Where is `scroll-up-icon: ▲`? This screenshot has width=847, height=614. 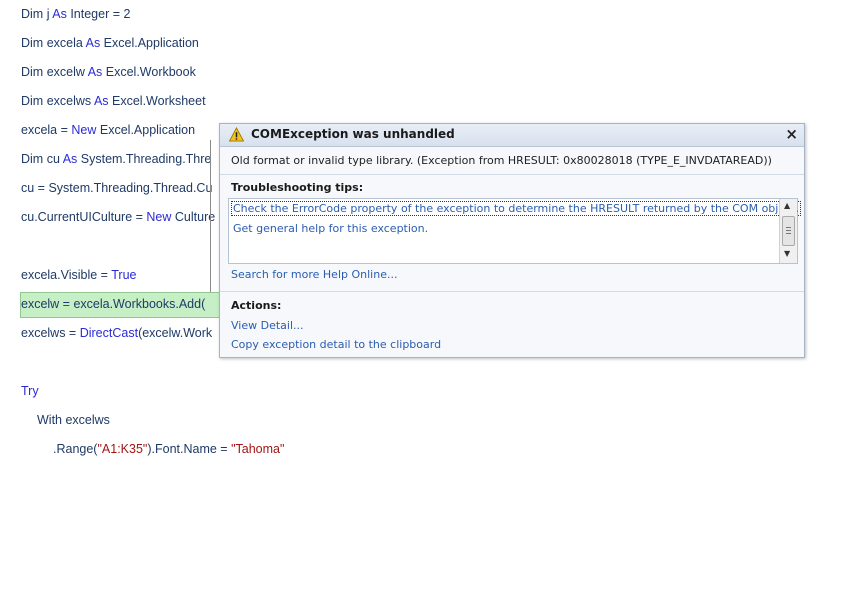 scroll-up-icon: ▲ is located at coordinates (787, 205).